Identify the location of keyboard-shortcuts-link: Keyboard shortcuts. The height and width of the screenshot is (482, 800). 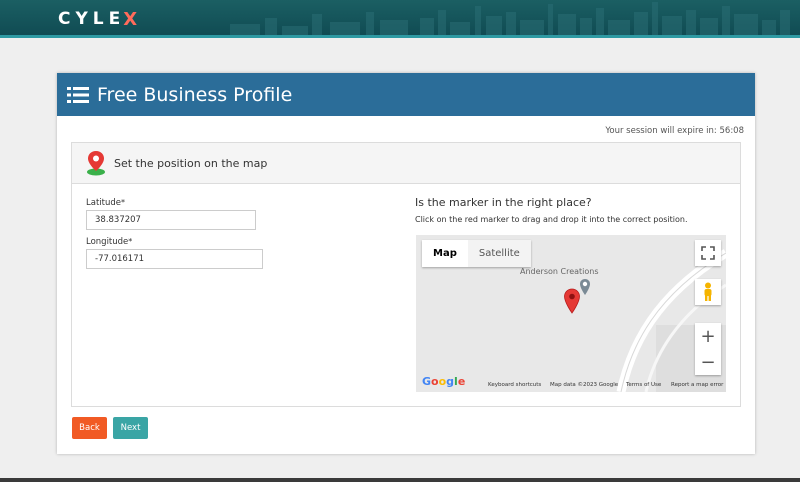
(514, 385).